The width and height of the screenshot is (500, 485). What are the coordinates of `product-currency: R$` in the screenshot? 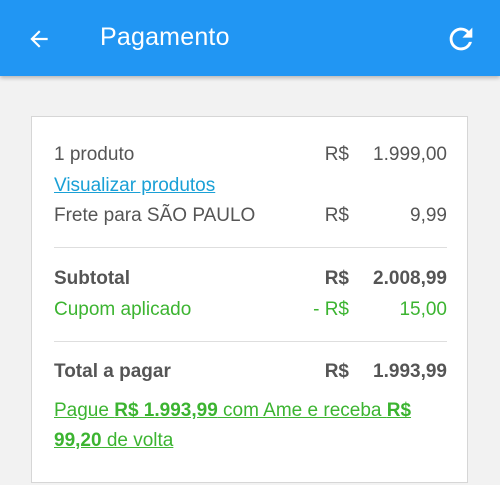 It's located at (336, 154).